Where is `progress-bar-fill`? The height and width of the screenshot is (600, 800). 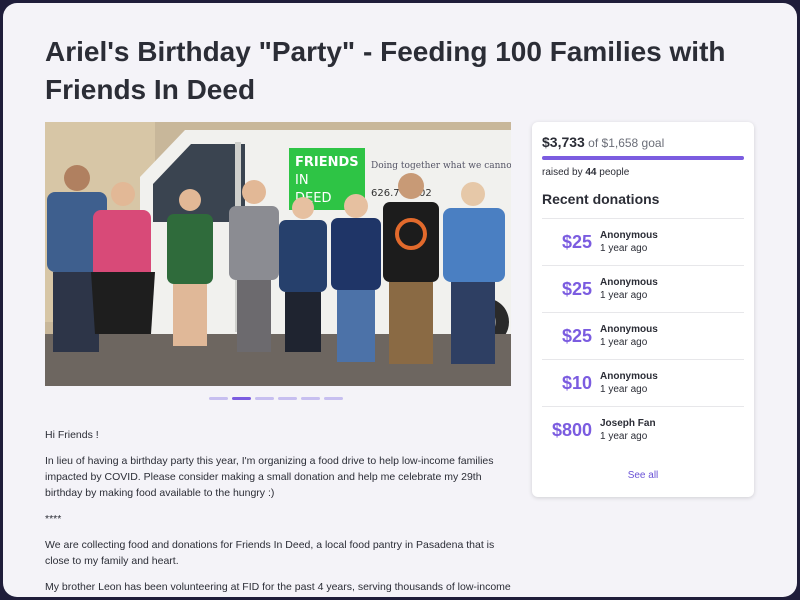
progress-bar-fill is located at coordinates (643, 158).